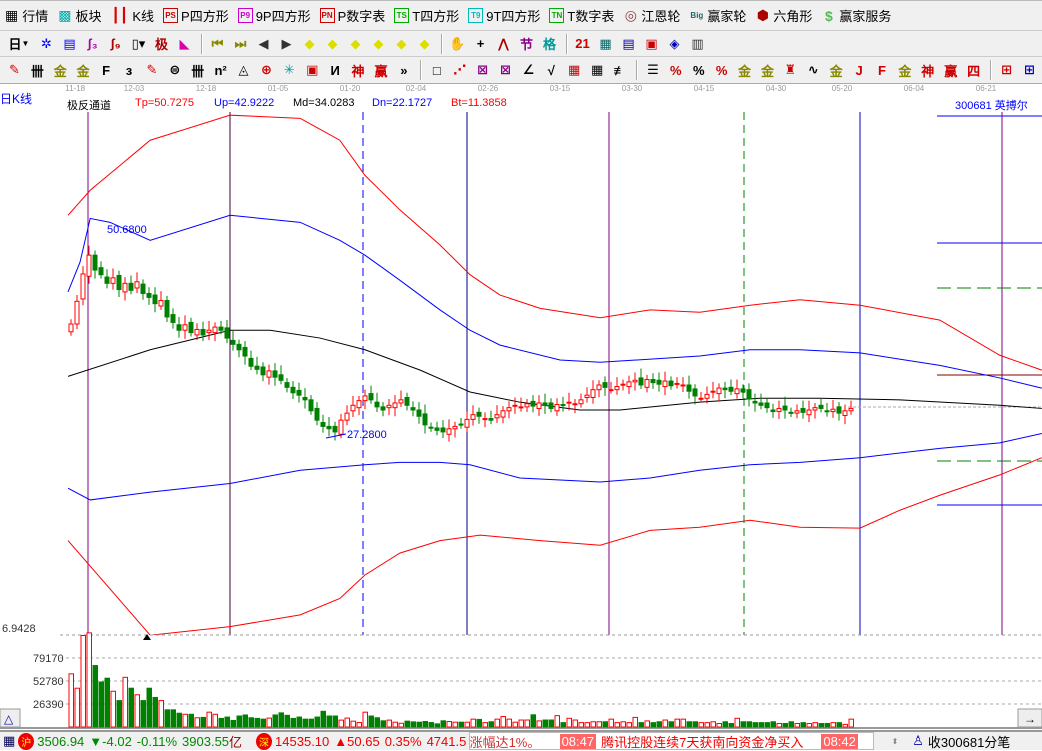 The height and width of the screenshot is (751, 1042). I want to click on note-icon: ▤, so click(69, 43).